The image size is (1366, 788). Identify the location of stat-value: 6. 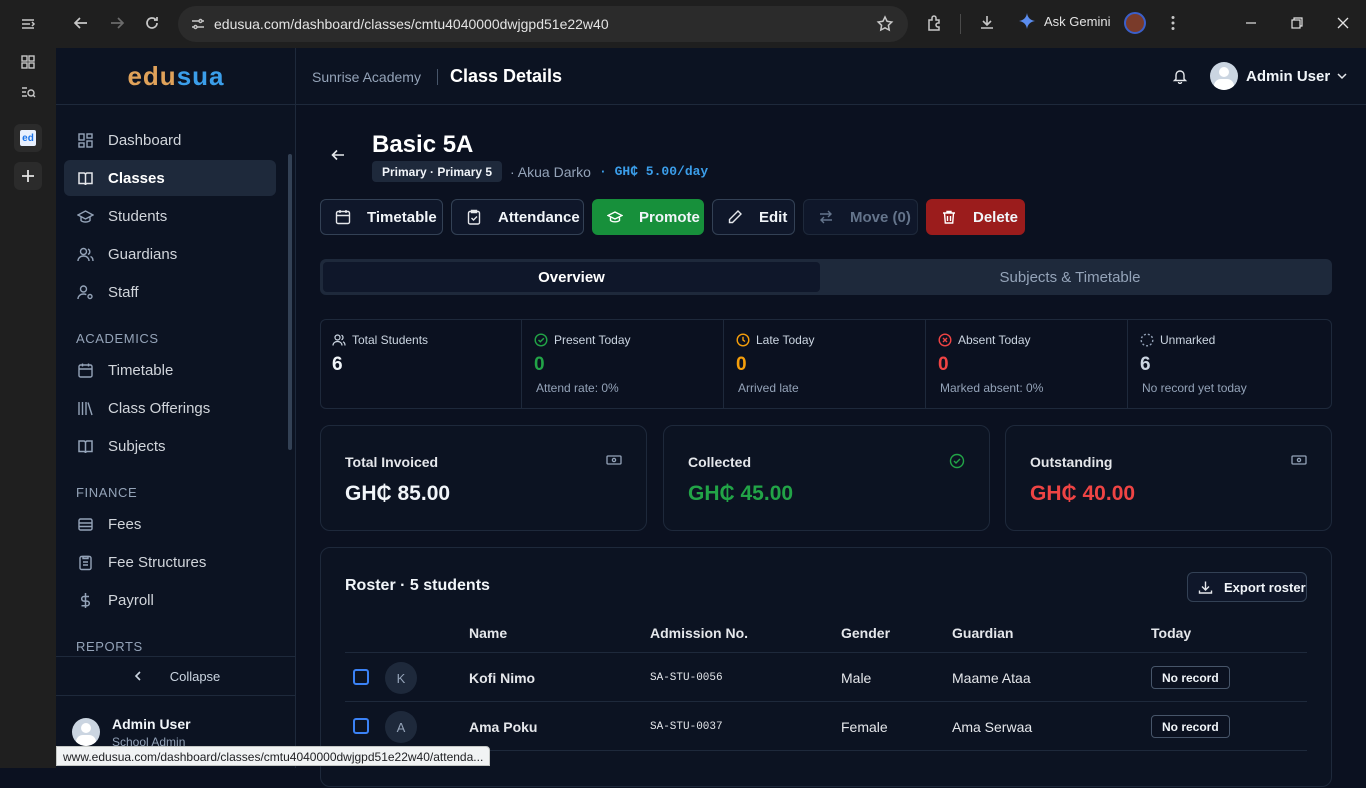
(337, 364).